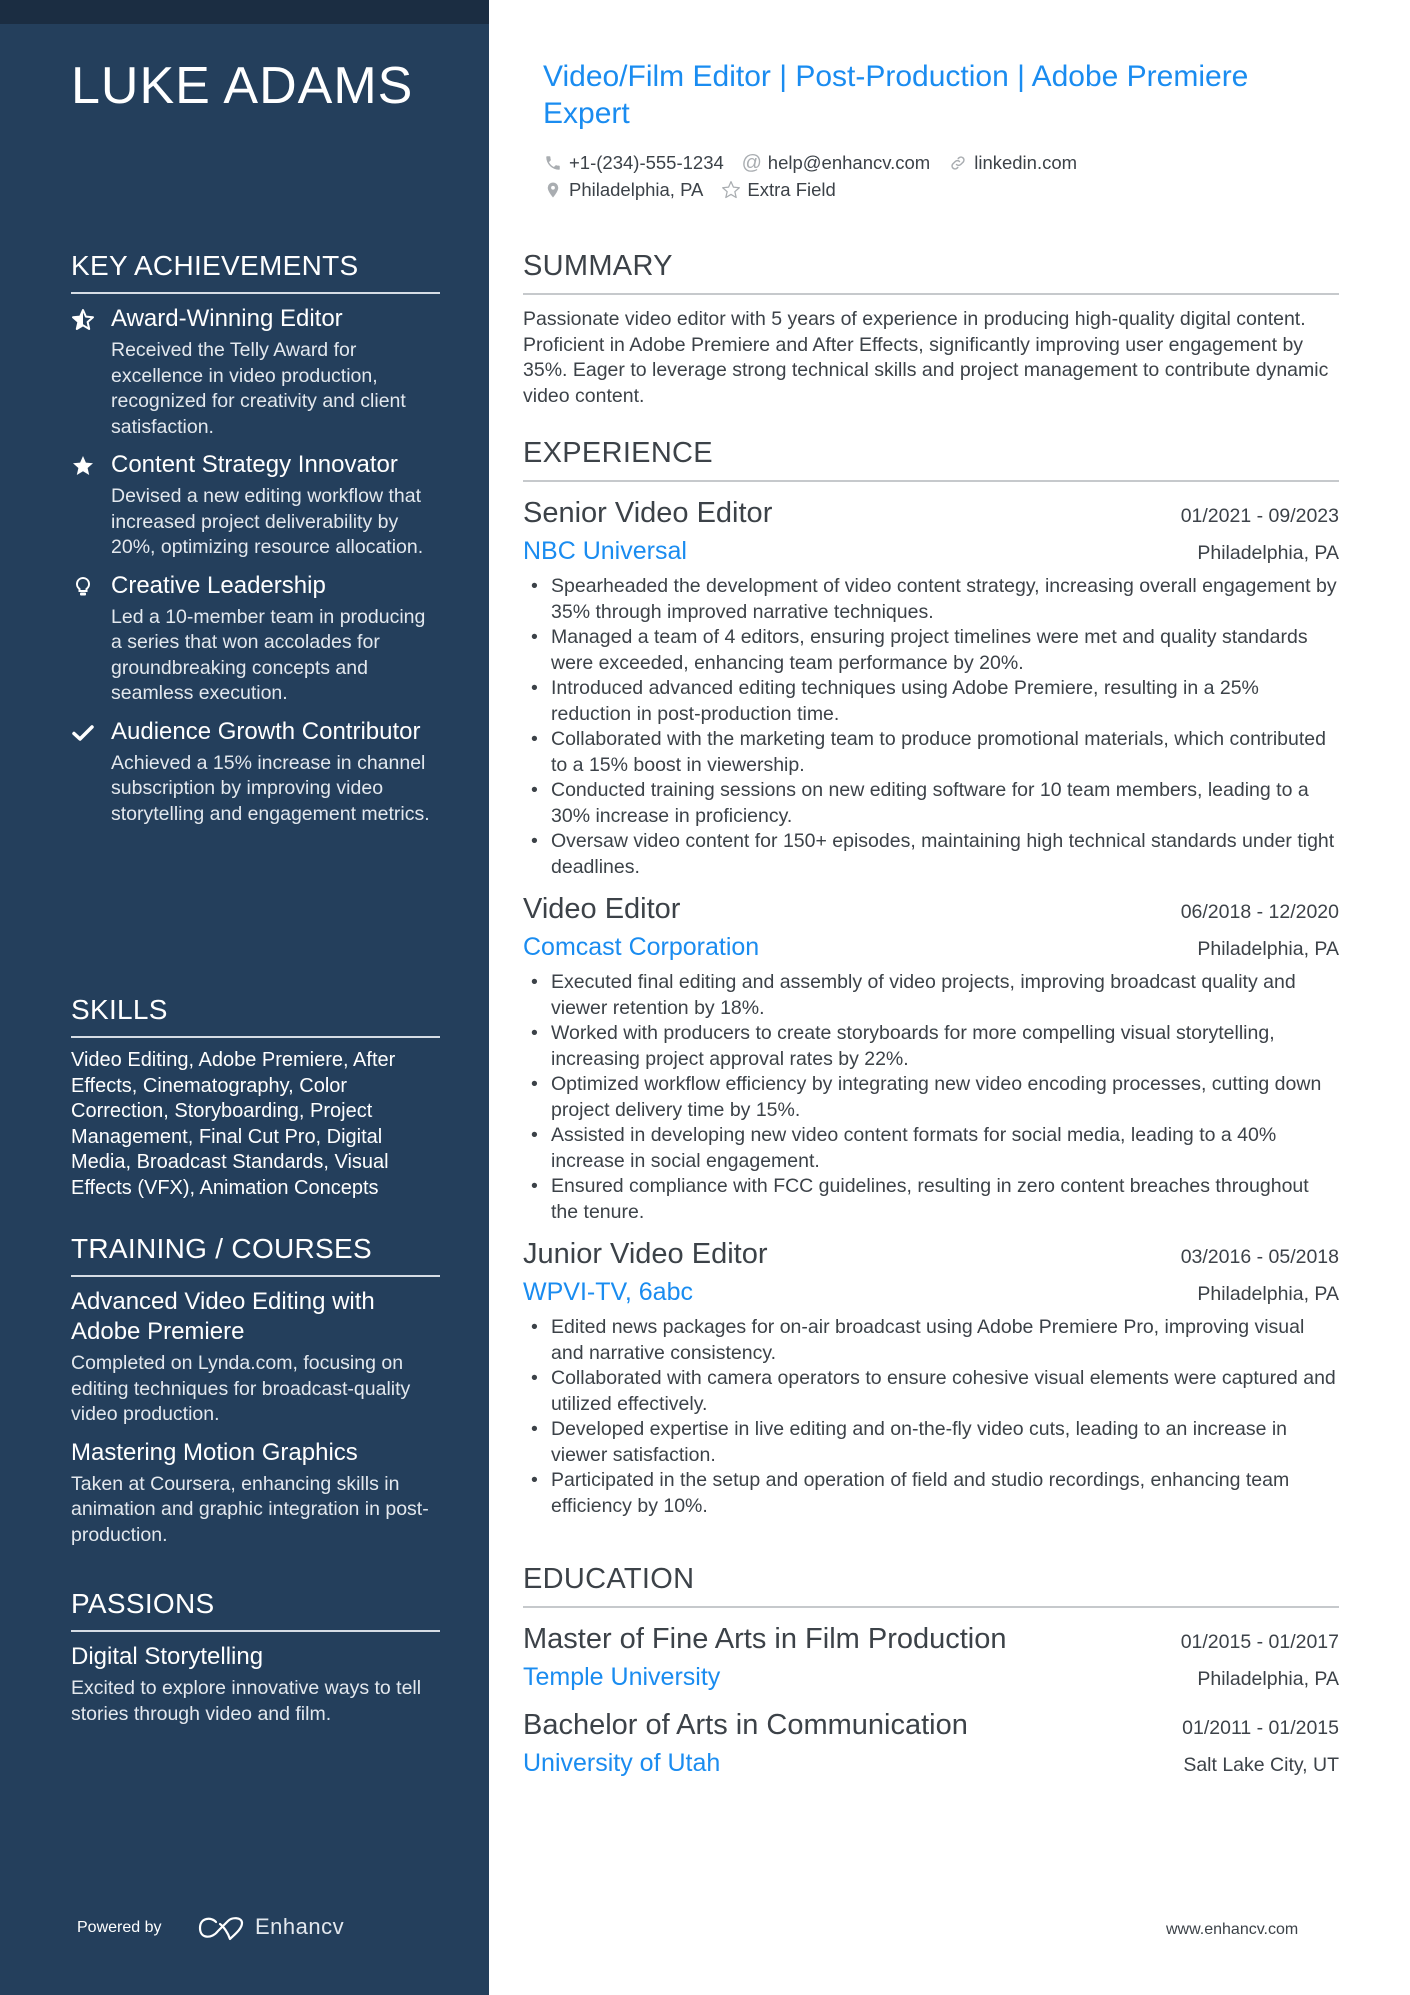  What do you see at coordinates (646, 162) in the screenshot?
I see `phone-number: +1-(234)-555-1234` at bounding box center [646, 162].